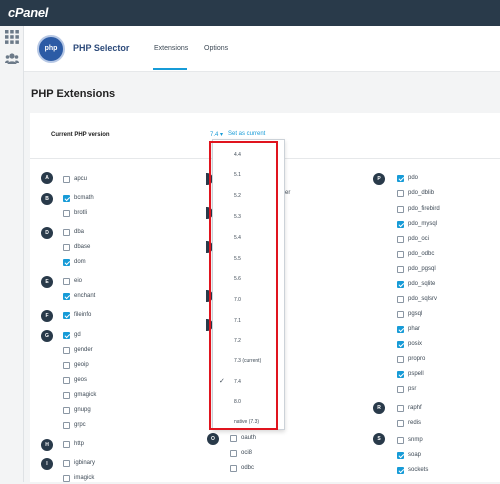  What do you see at coordinates (12, 59) in the screenshot?
I see `users-icon` at bounding box center [12, 59].